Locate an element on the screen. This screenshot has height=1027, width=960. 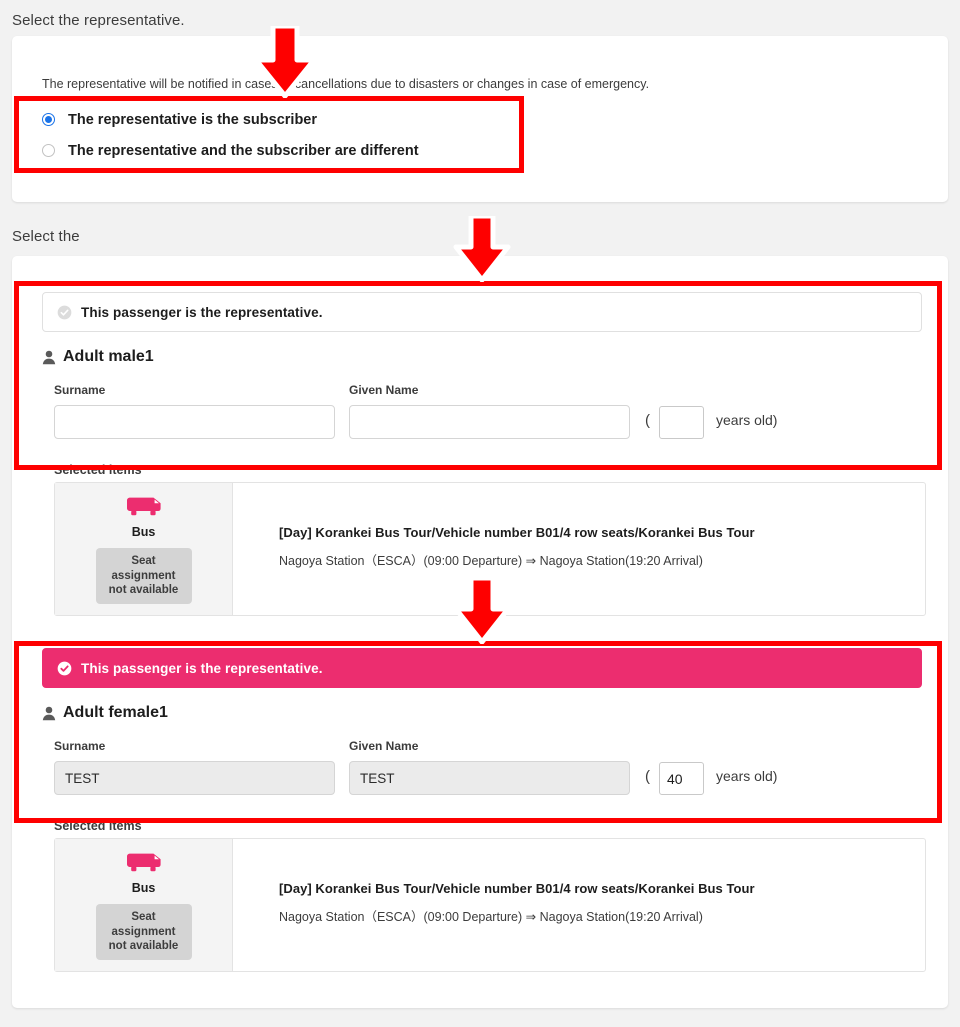
selected-item-mode-2: Bus Seat assignment not available is located at coordinates (144, 905).